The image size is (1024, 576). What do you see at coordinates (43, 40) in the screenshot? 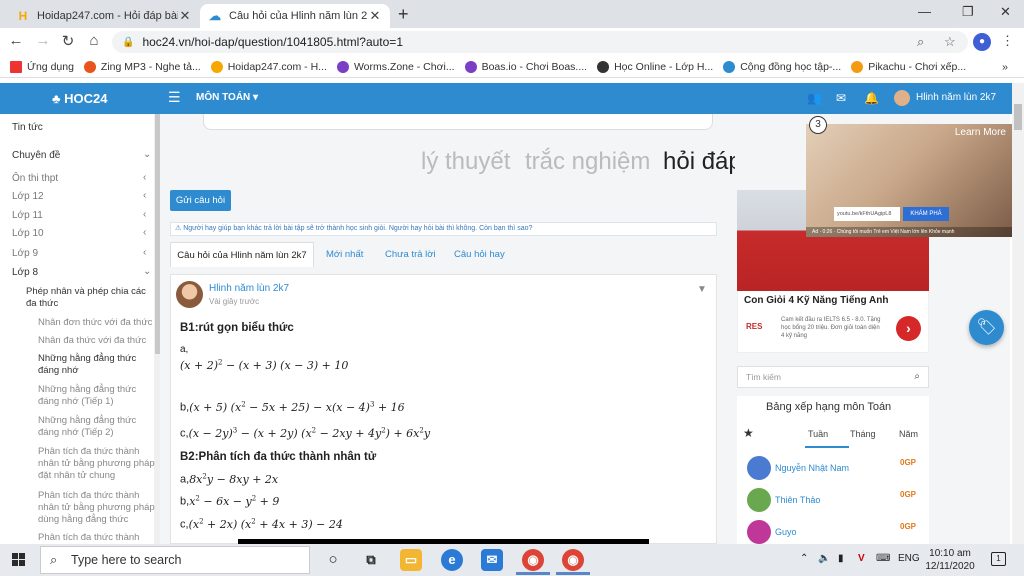
I see `forward-icon: →` at bounding box center [43, 40].